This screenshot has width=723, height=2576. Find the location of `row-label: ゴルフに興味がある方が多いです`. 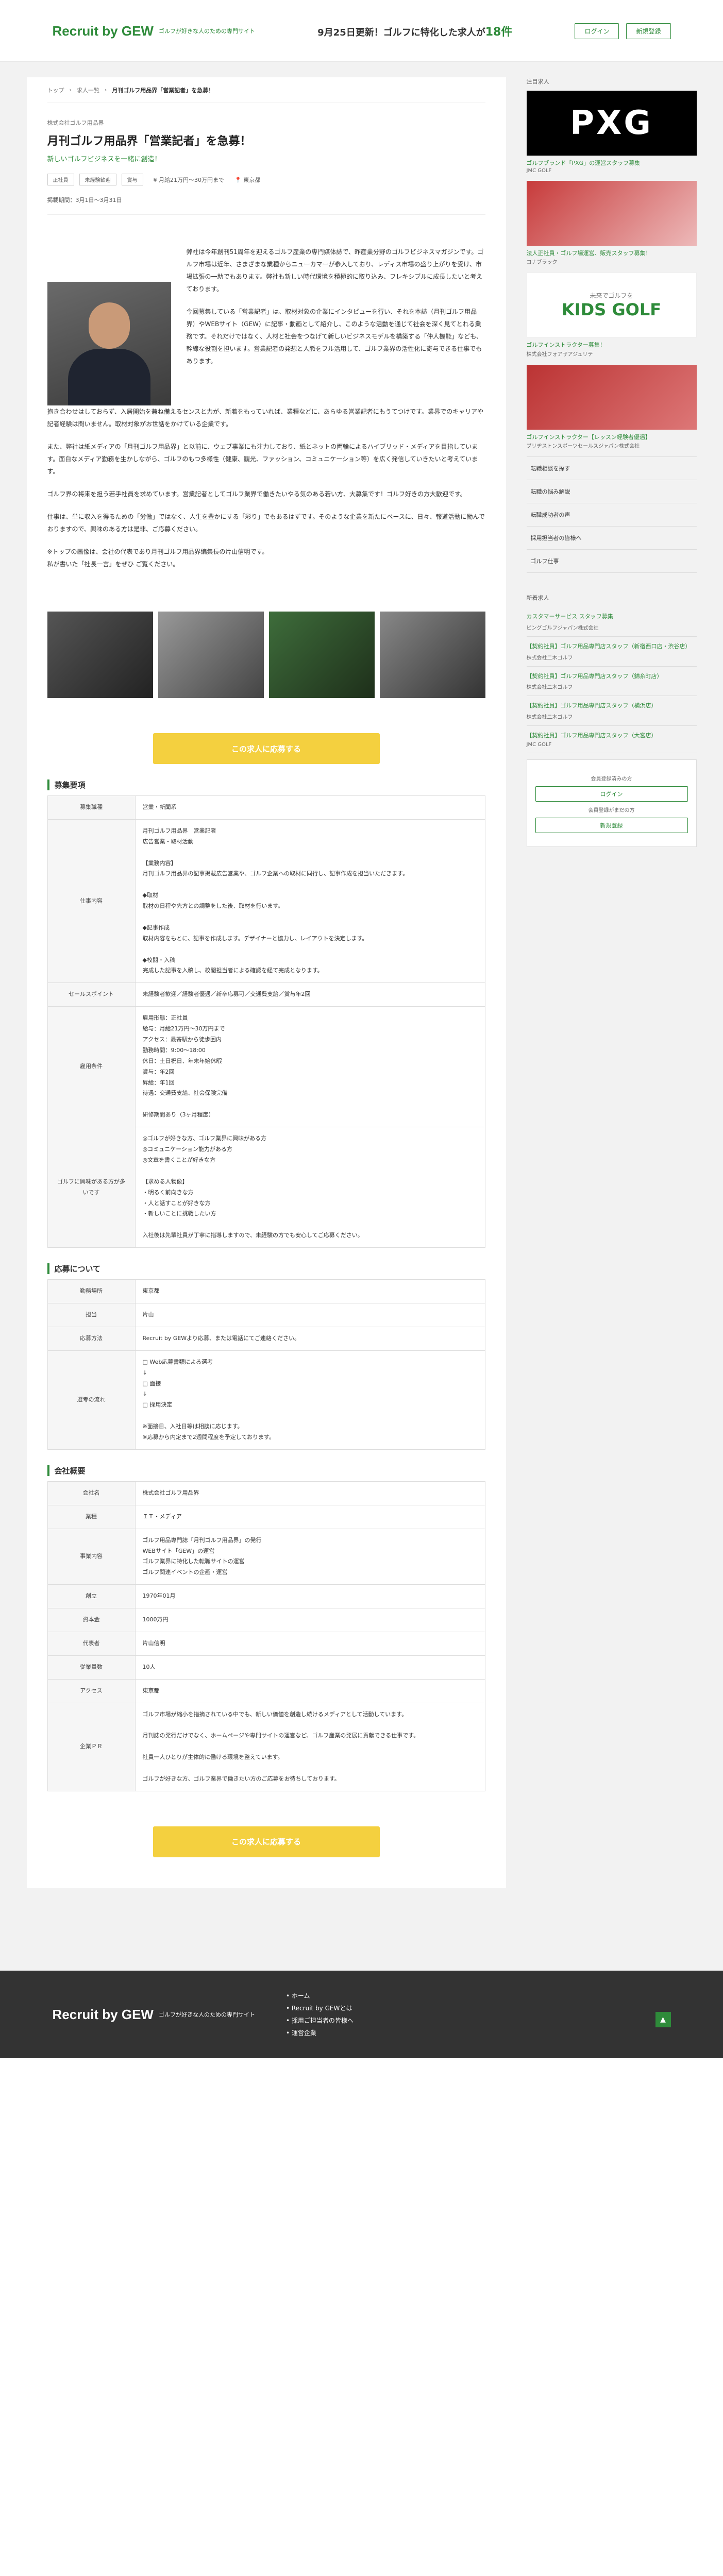

row-label: ゴルフに興味がある方が多いです is located at coordinates (91, 1187).